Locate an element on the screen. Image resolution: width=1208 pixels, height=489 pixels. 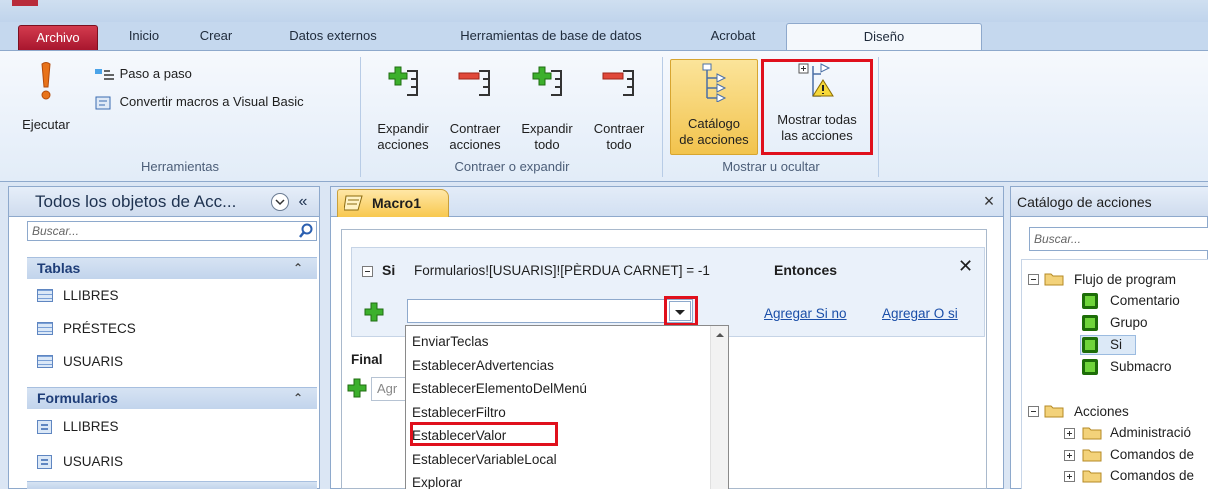
add-else-if-link: Agregar O si is located at coordinates (920, 313).